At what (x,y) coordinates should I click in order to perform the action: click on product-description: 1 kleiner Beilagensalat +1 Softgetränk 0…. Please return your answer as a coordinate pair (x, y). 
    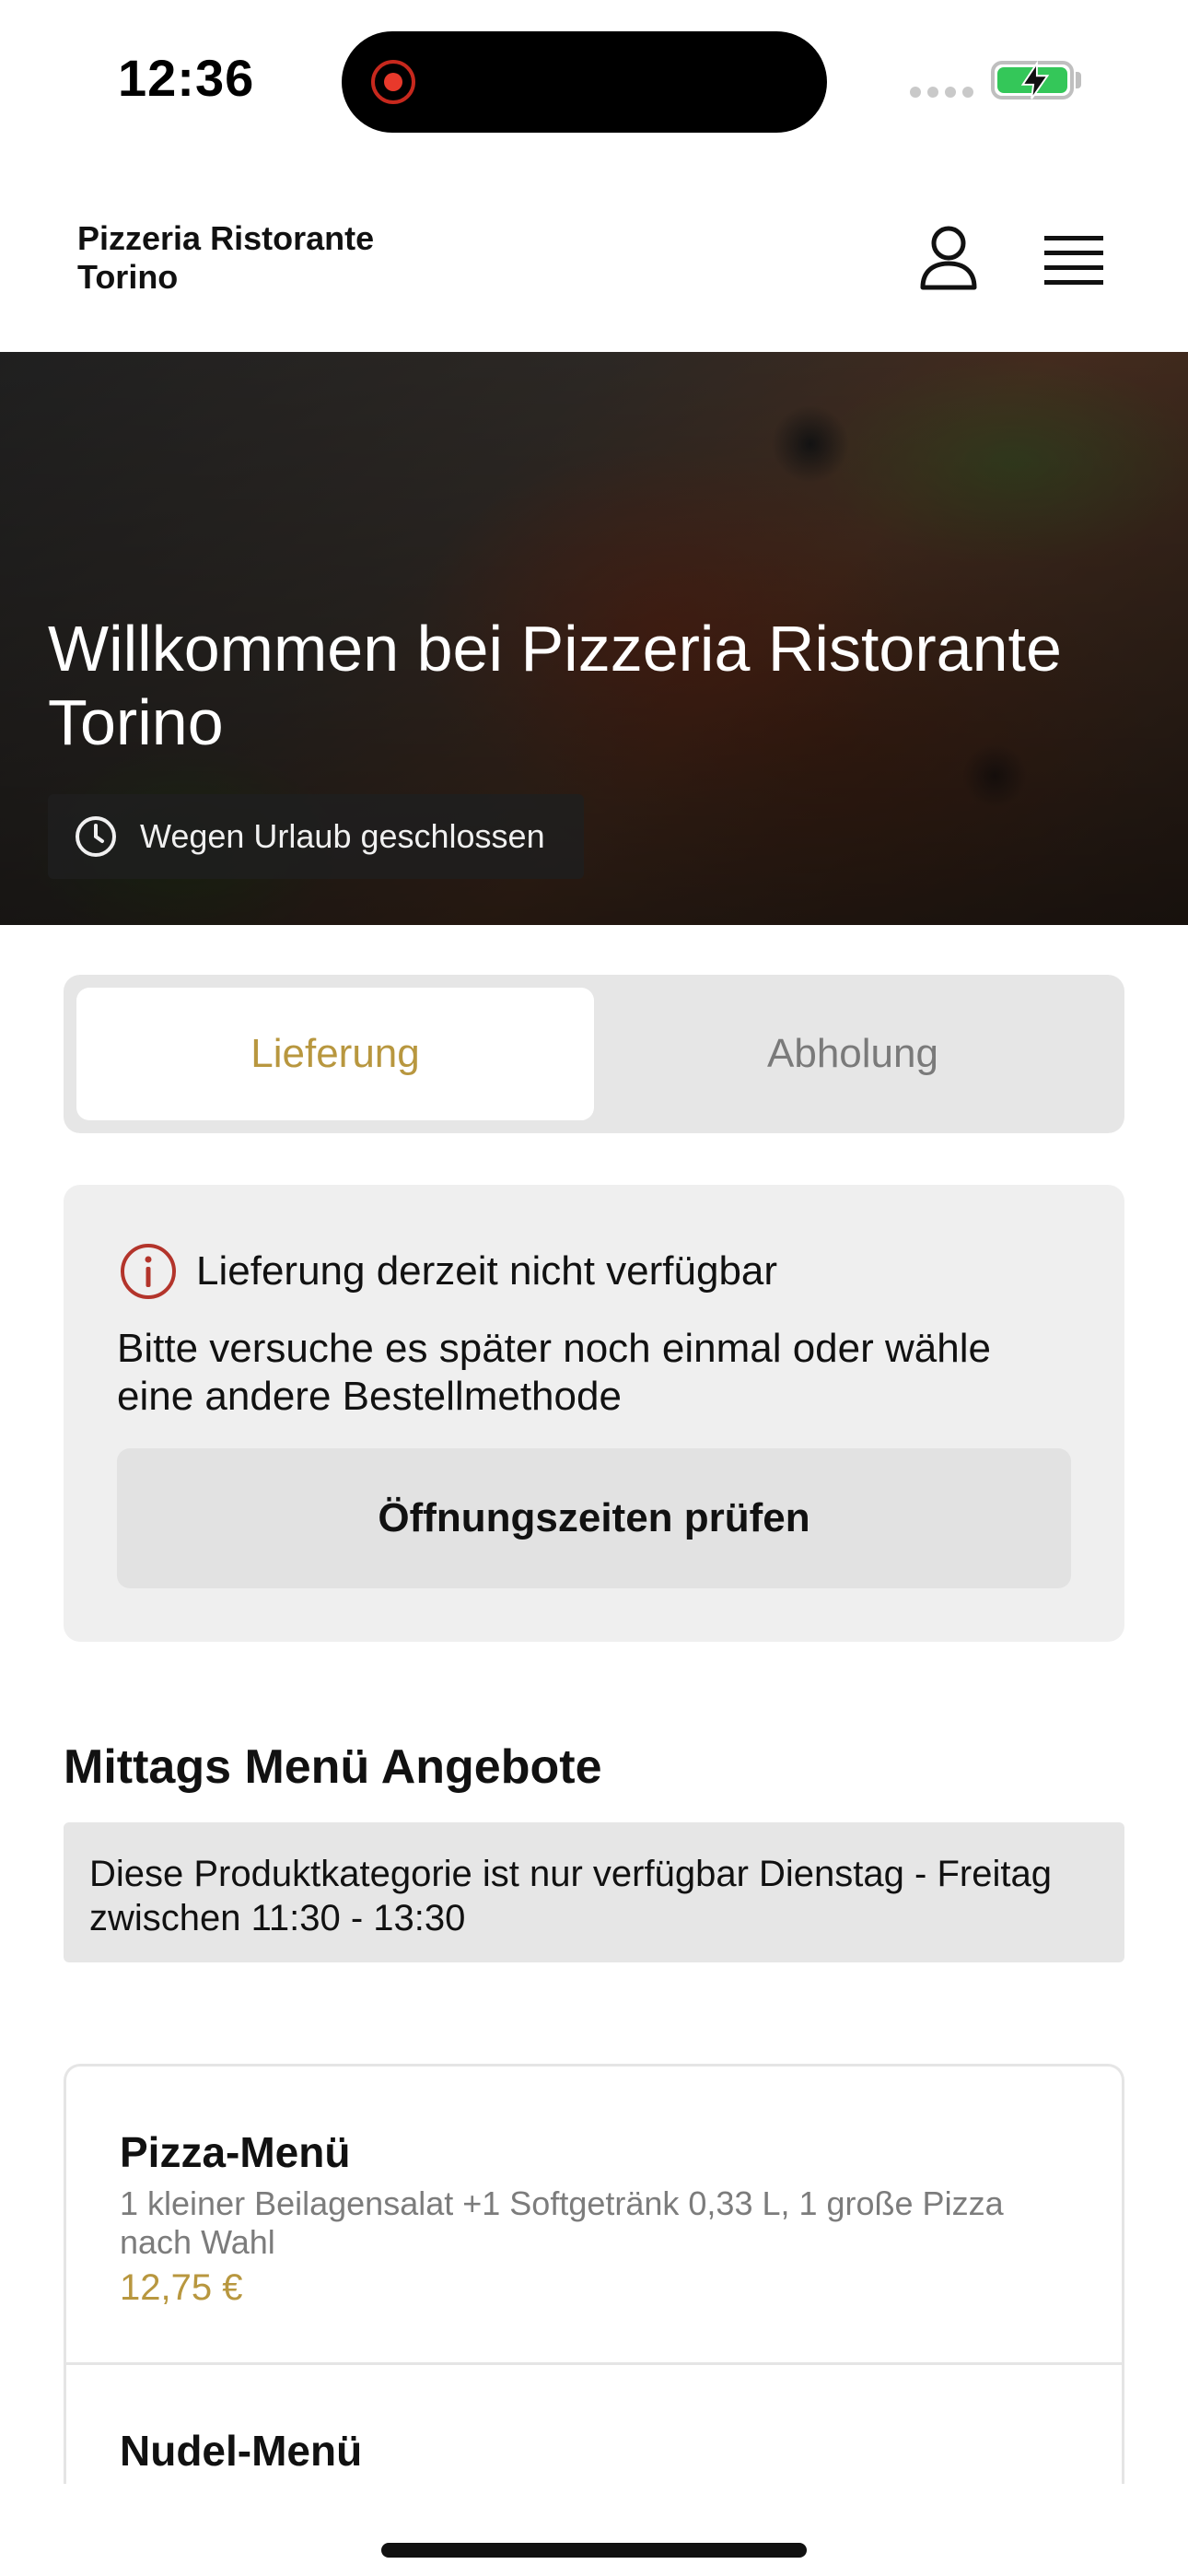
    Looking at the image, I should click on (562, 2222).